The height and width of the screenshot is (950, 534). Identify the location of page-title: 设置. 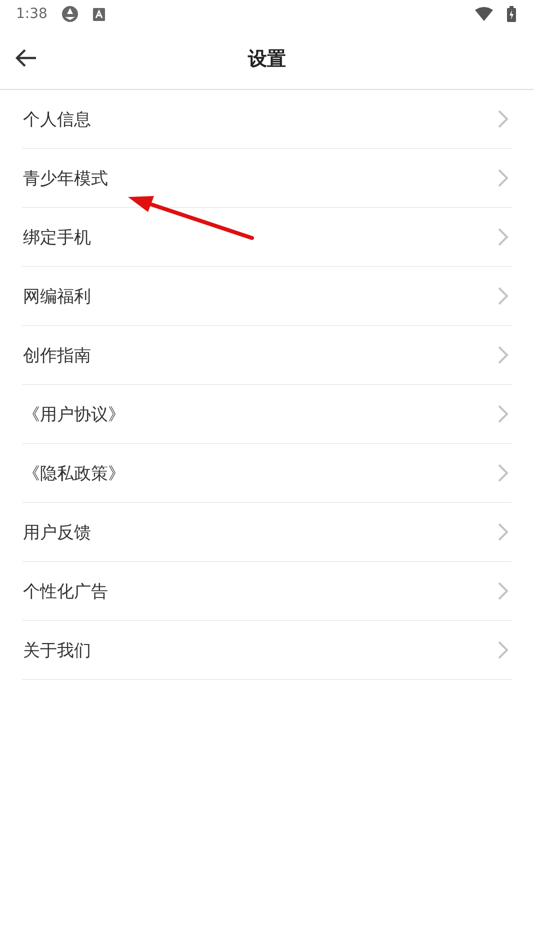
(267, 59).